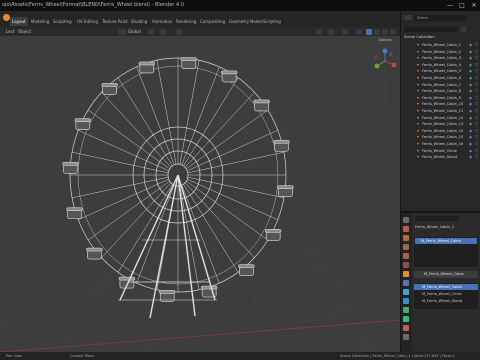 The image size is (480, 360). I want to click on outliner-item: ▾ Ferris_Wheel_Cabin_13 ◉ ▽, so click(440, 124).